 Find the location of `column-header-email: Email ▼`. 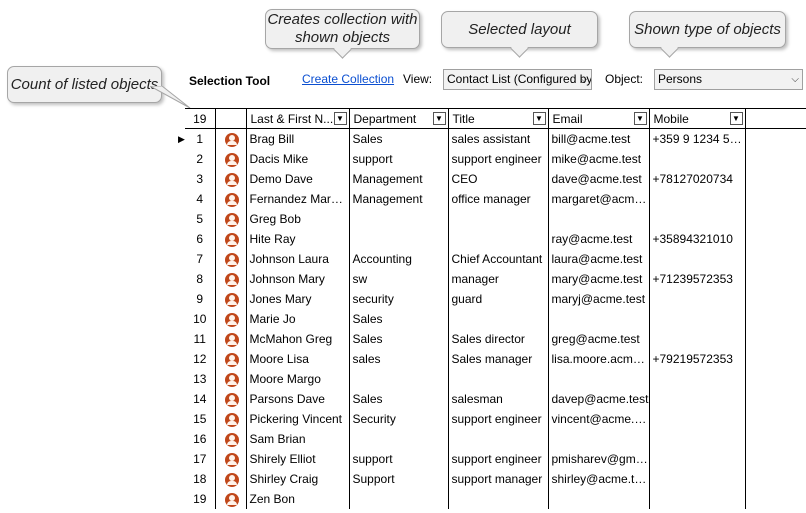

column-header-email: Email ▼ is located at coordinates (598, 118).